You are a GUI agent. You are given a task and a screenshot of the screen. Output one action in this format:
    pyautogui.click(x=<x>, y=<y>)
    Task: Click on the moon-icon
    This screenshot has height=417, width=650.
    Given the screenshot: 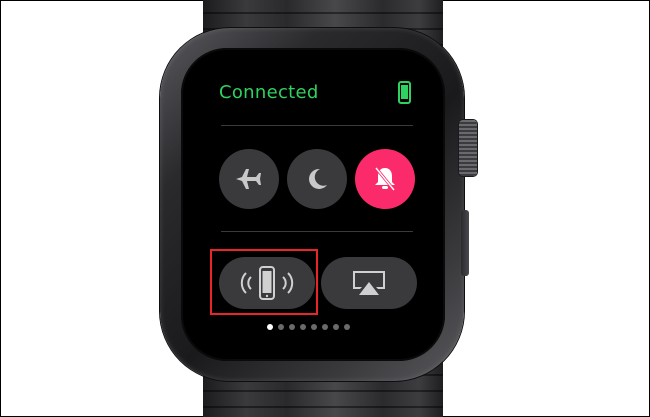 What is the action you would take?
    pyautogui.click(x=318, y=178)
    